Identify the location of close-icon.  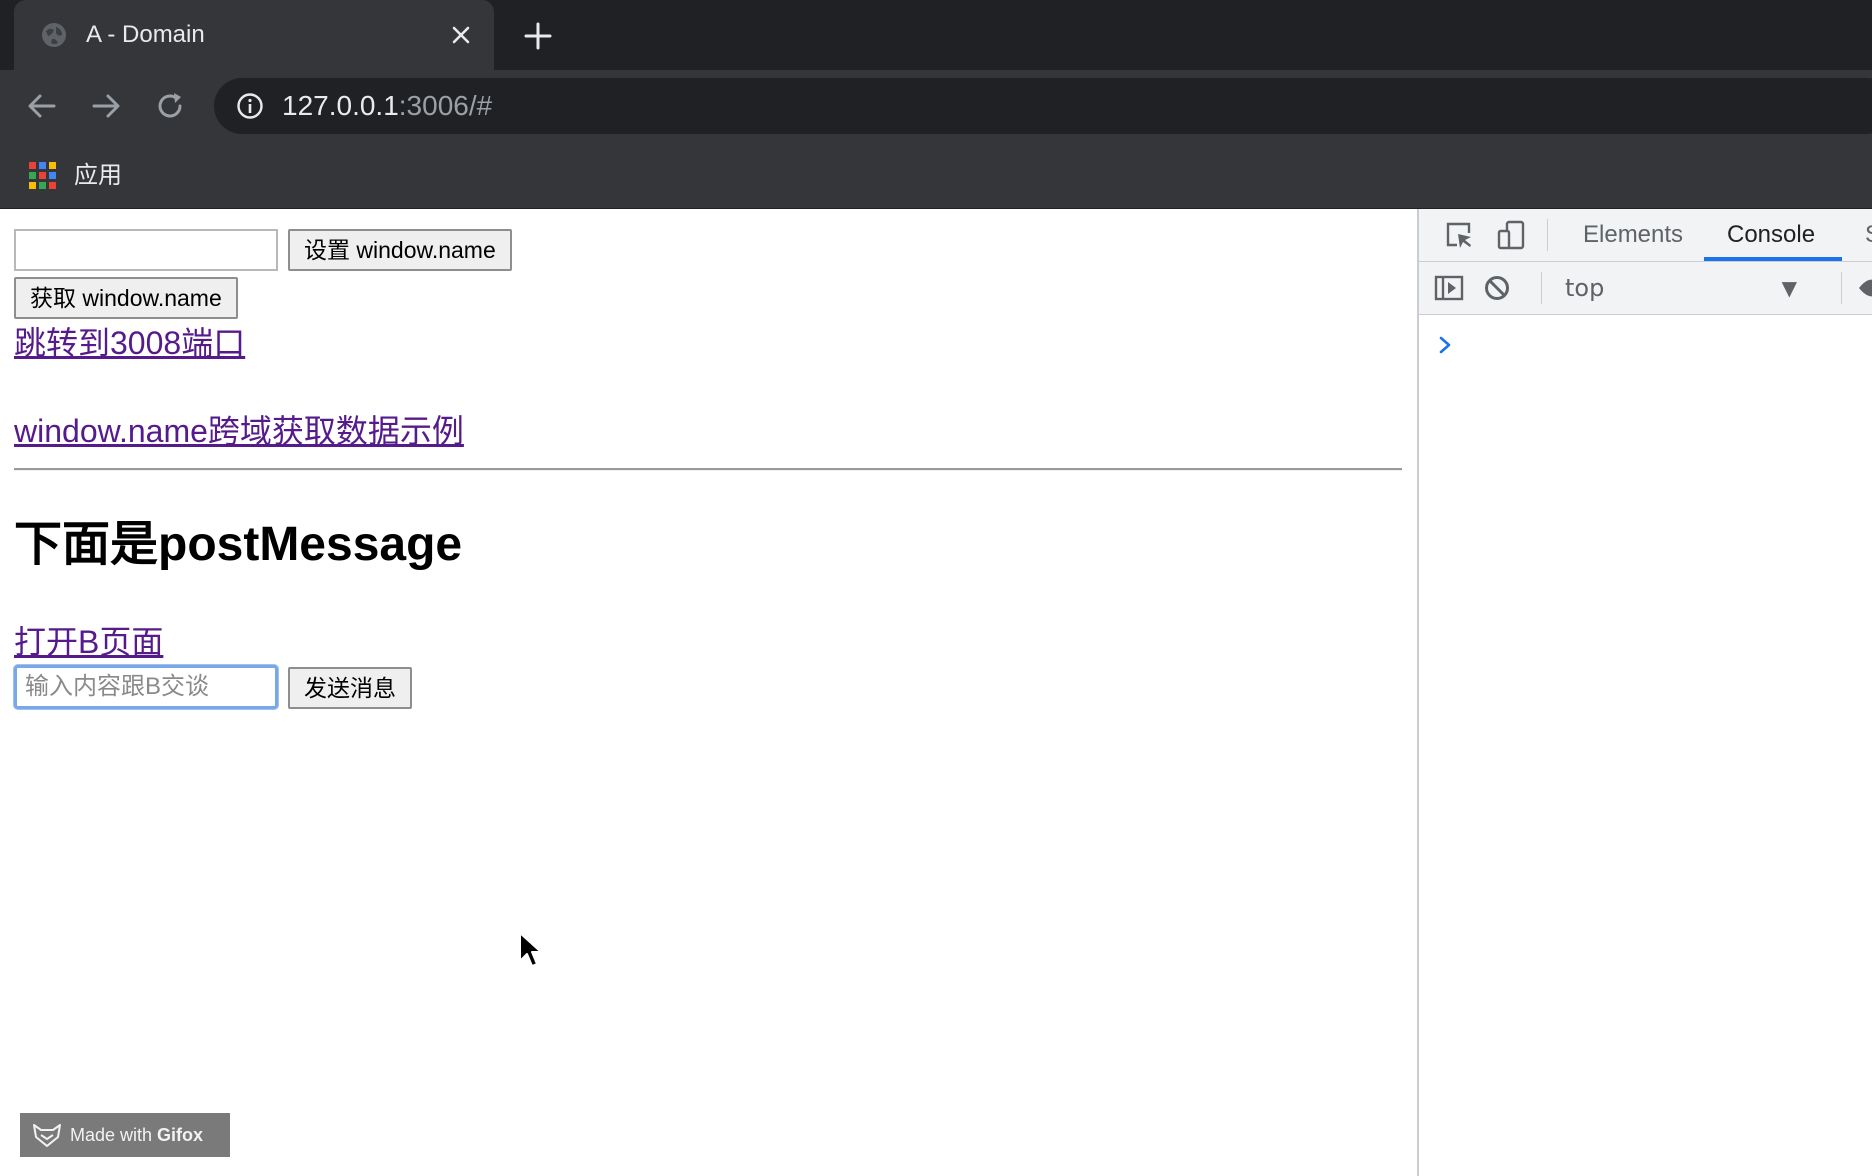
(461, 35).